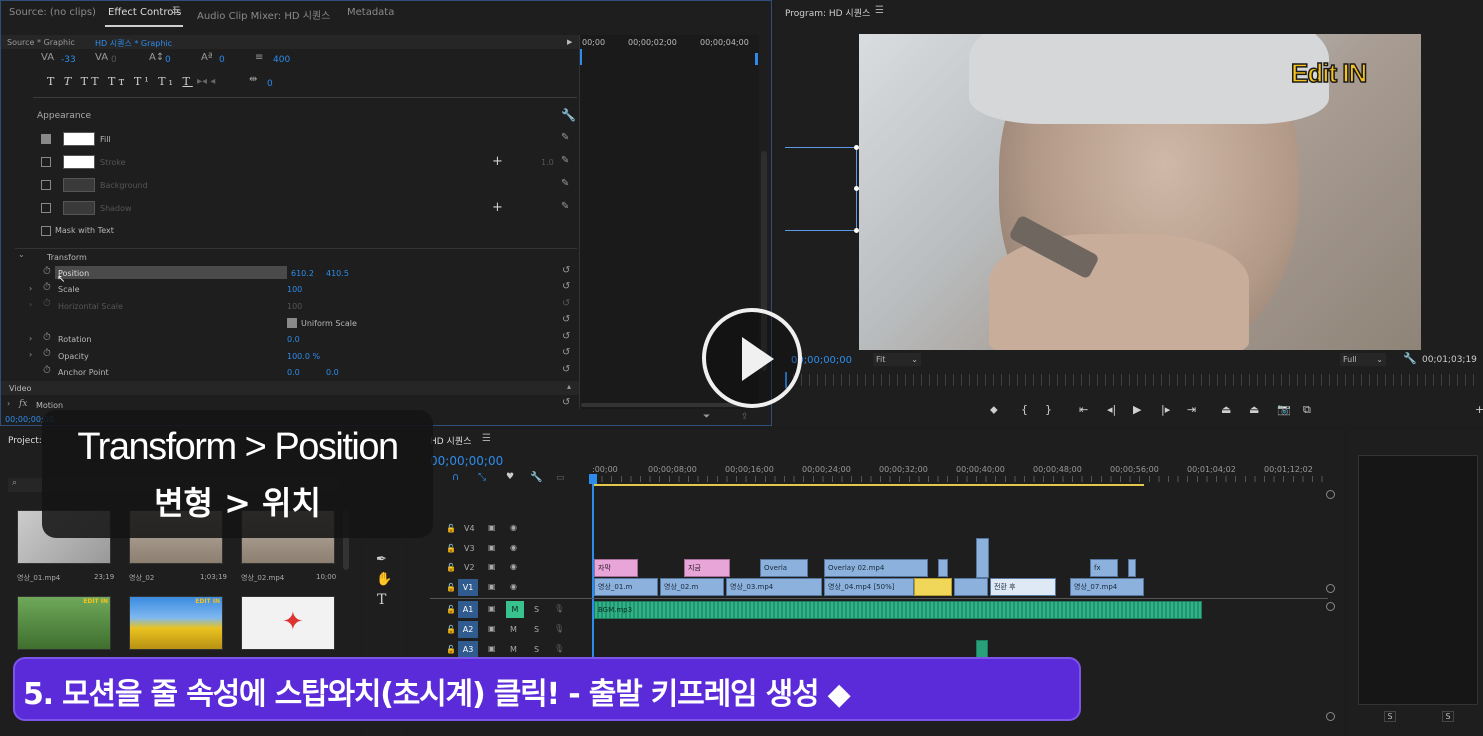 The height and width of the screenshot is (736, 1483). What do you see at coordinates (784, 568) in the screenshot?
I see `clip-overlay-1: Overla` at bounding box center [784, 568].